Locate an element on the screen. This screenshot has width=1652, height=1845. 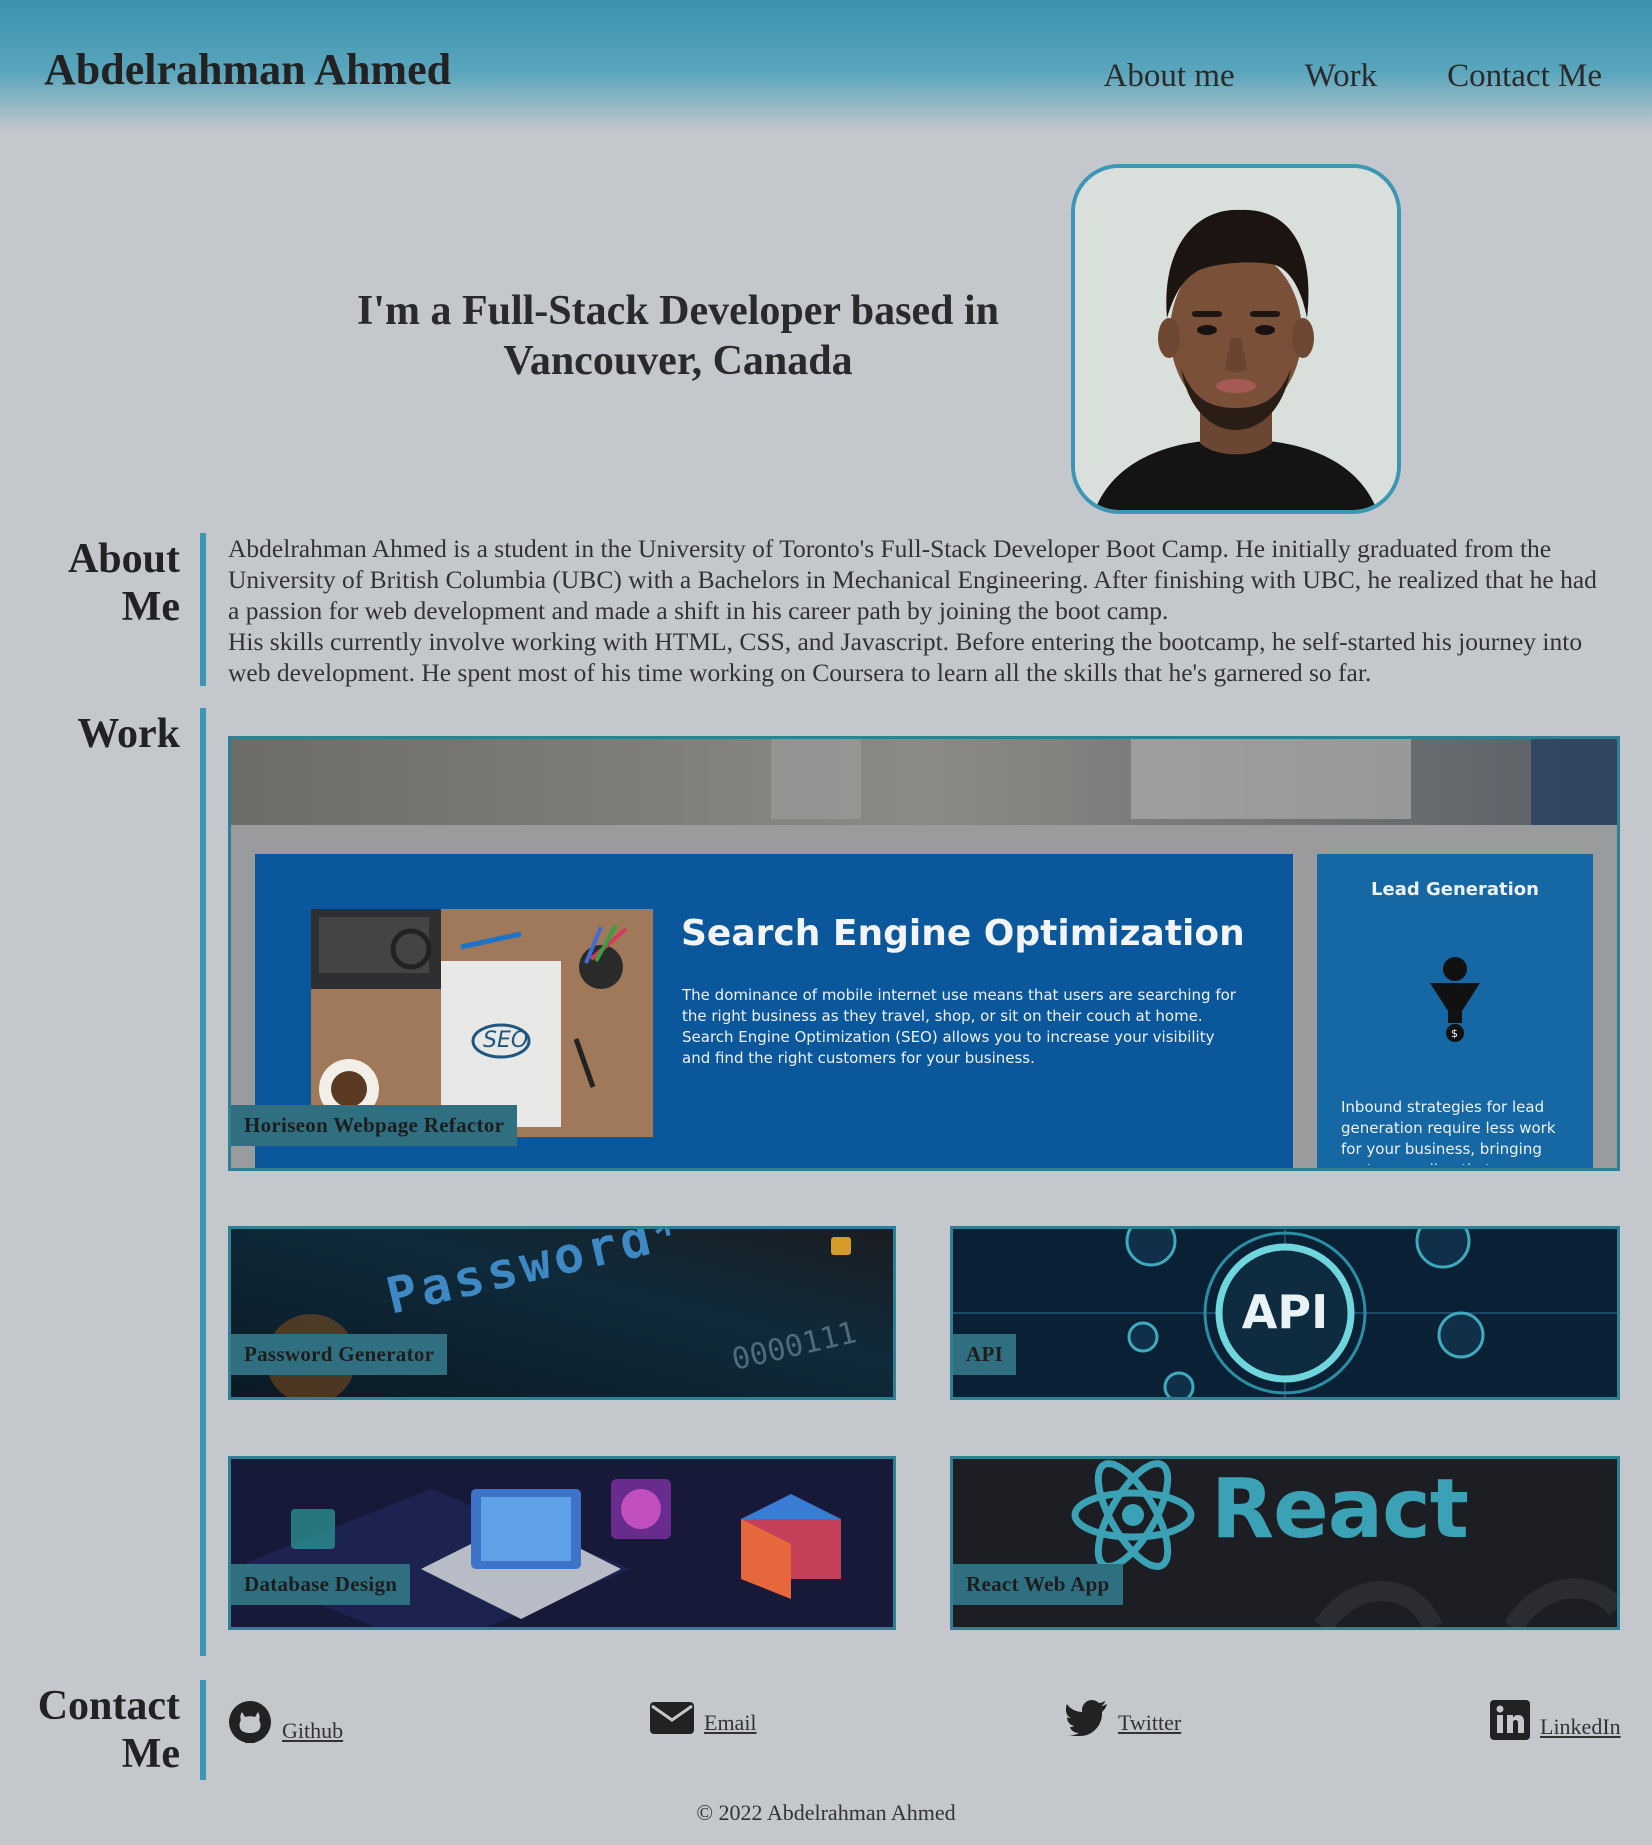
twitter-icon is located at coordinates (1086, 1718).